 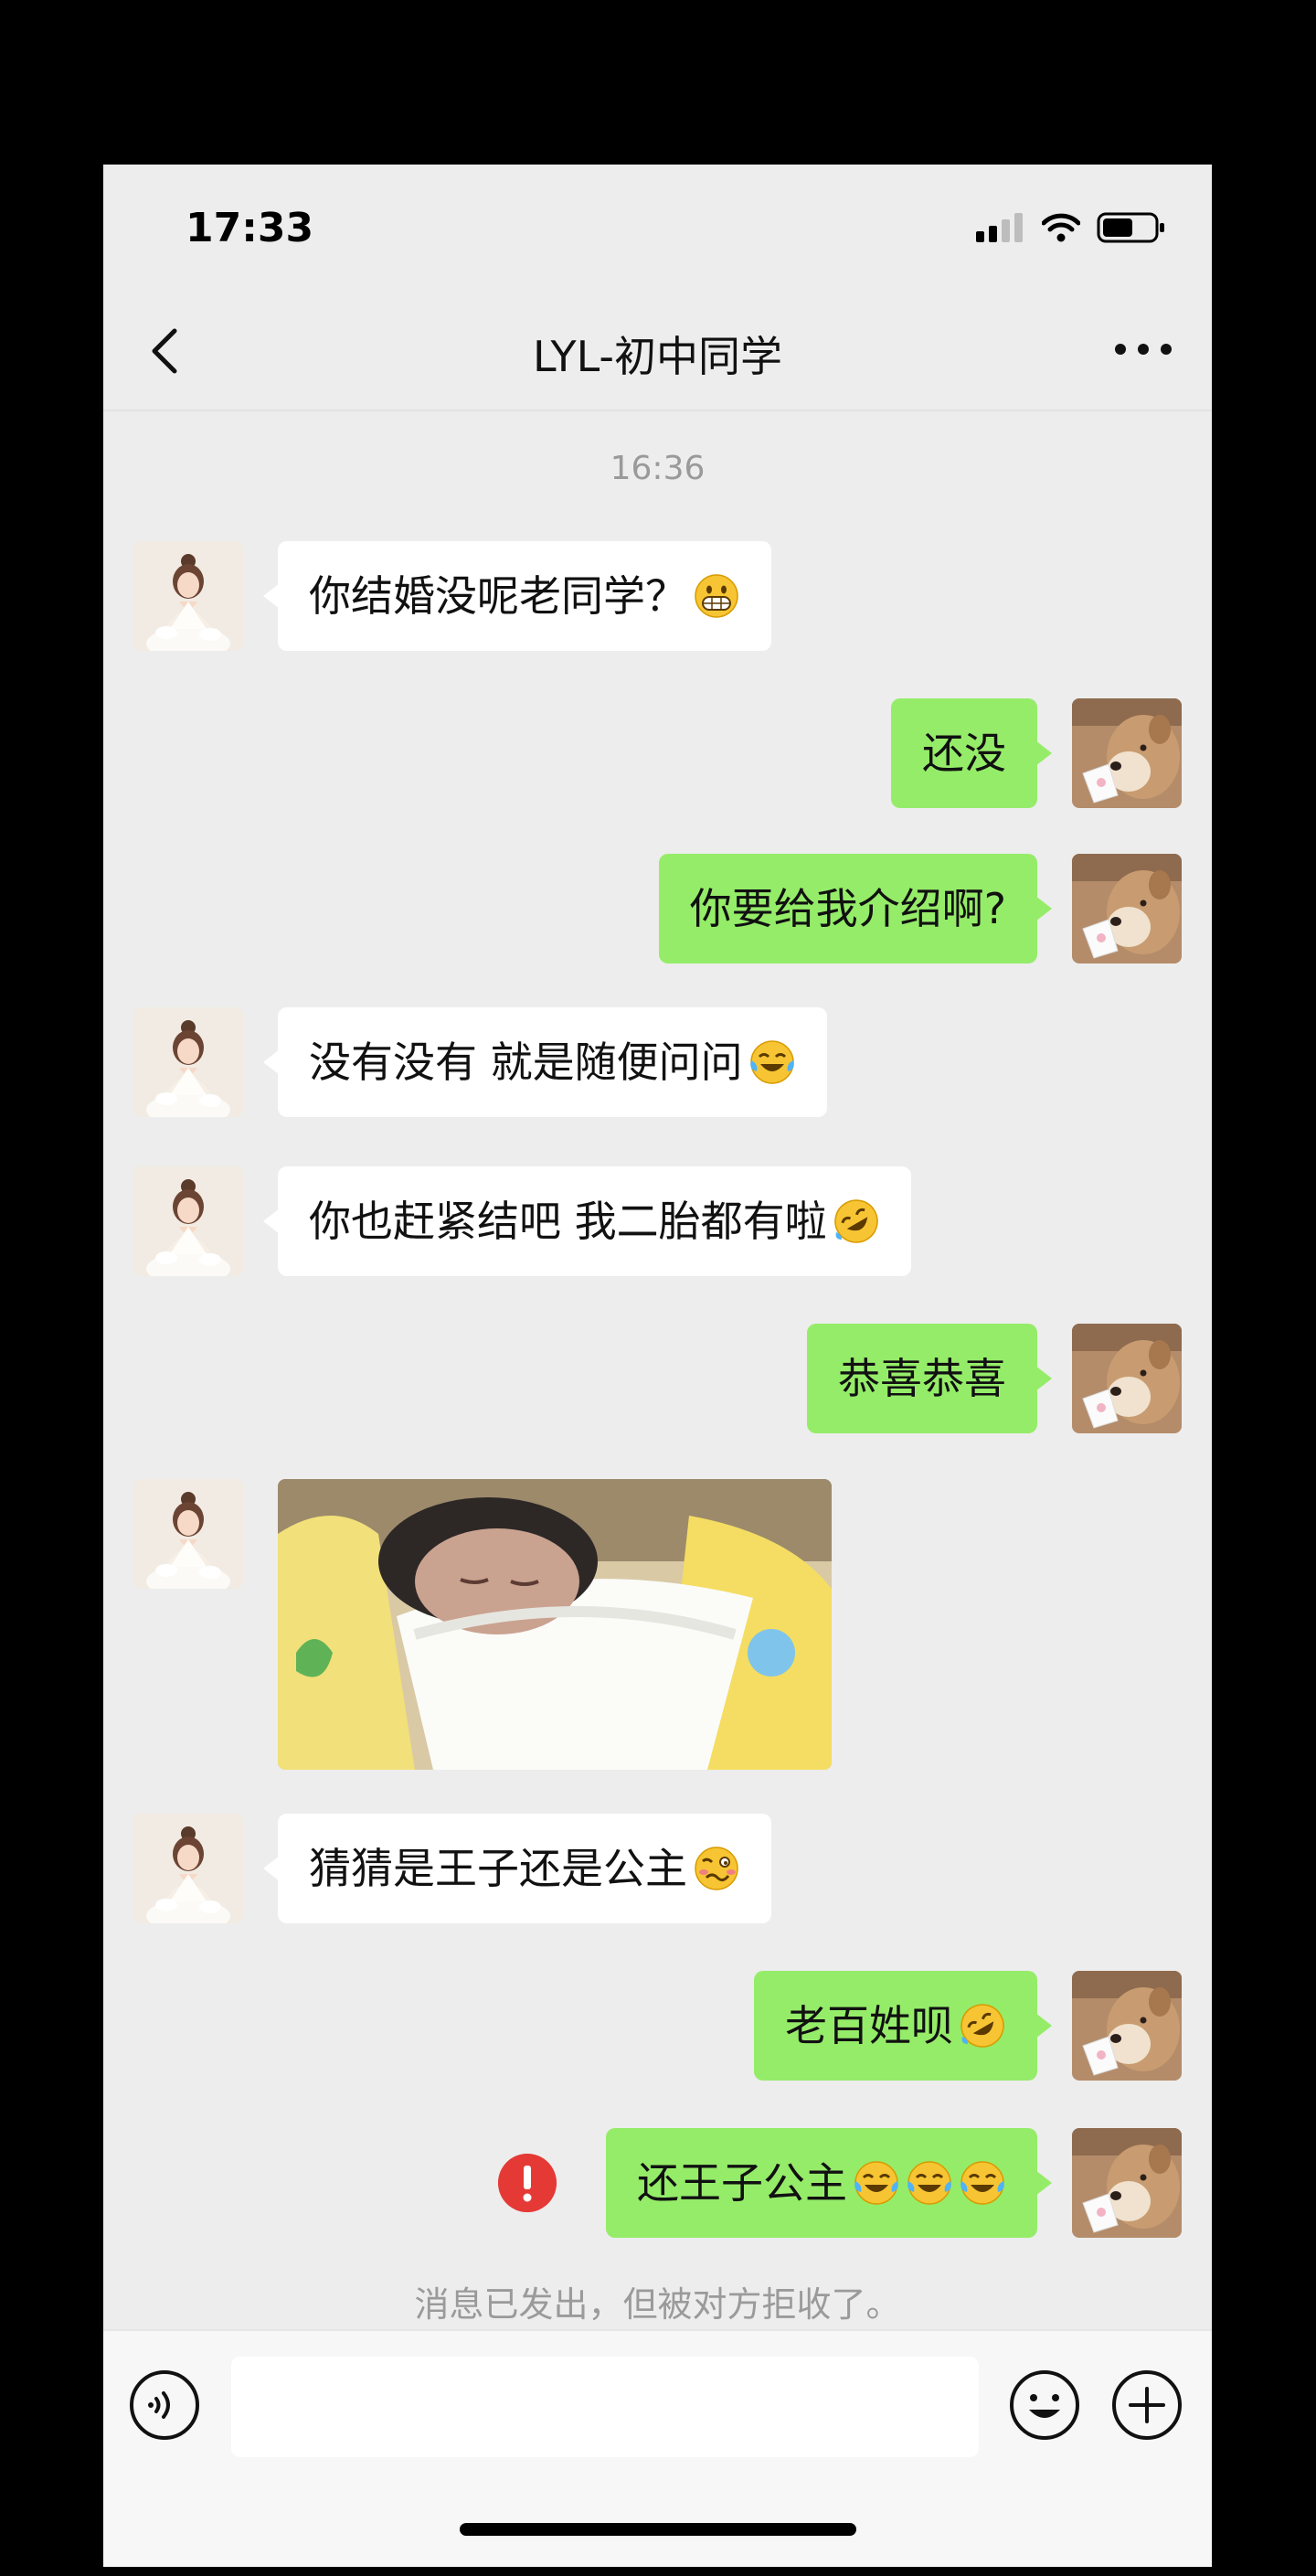 I want to click on message-text: 猜猜是王子还是公主, so click(x=498, y=1868).